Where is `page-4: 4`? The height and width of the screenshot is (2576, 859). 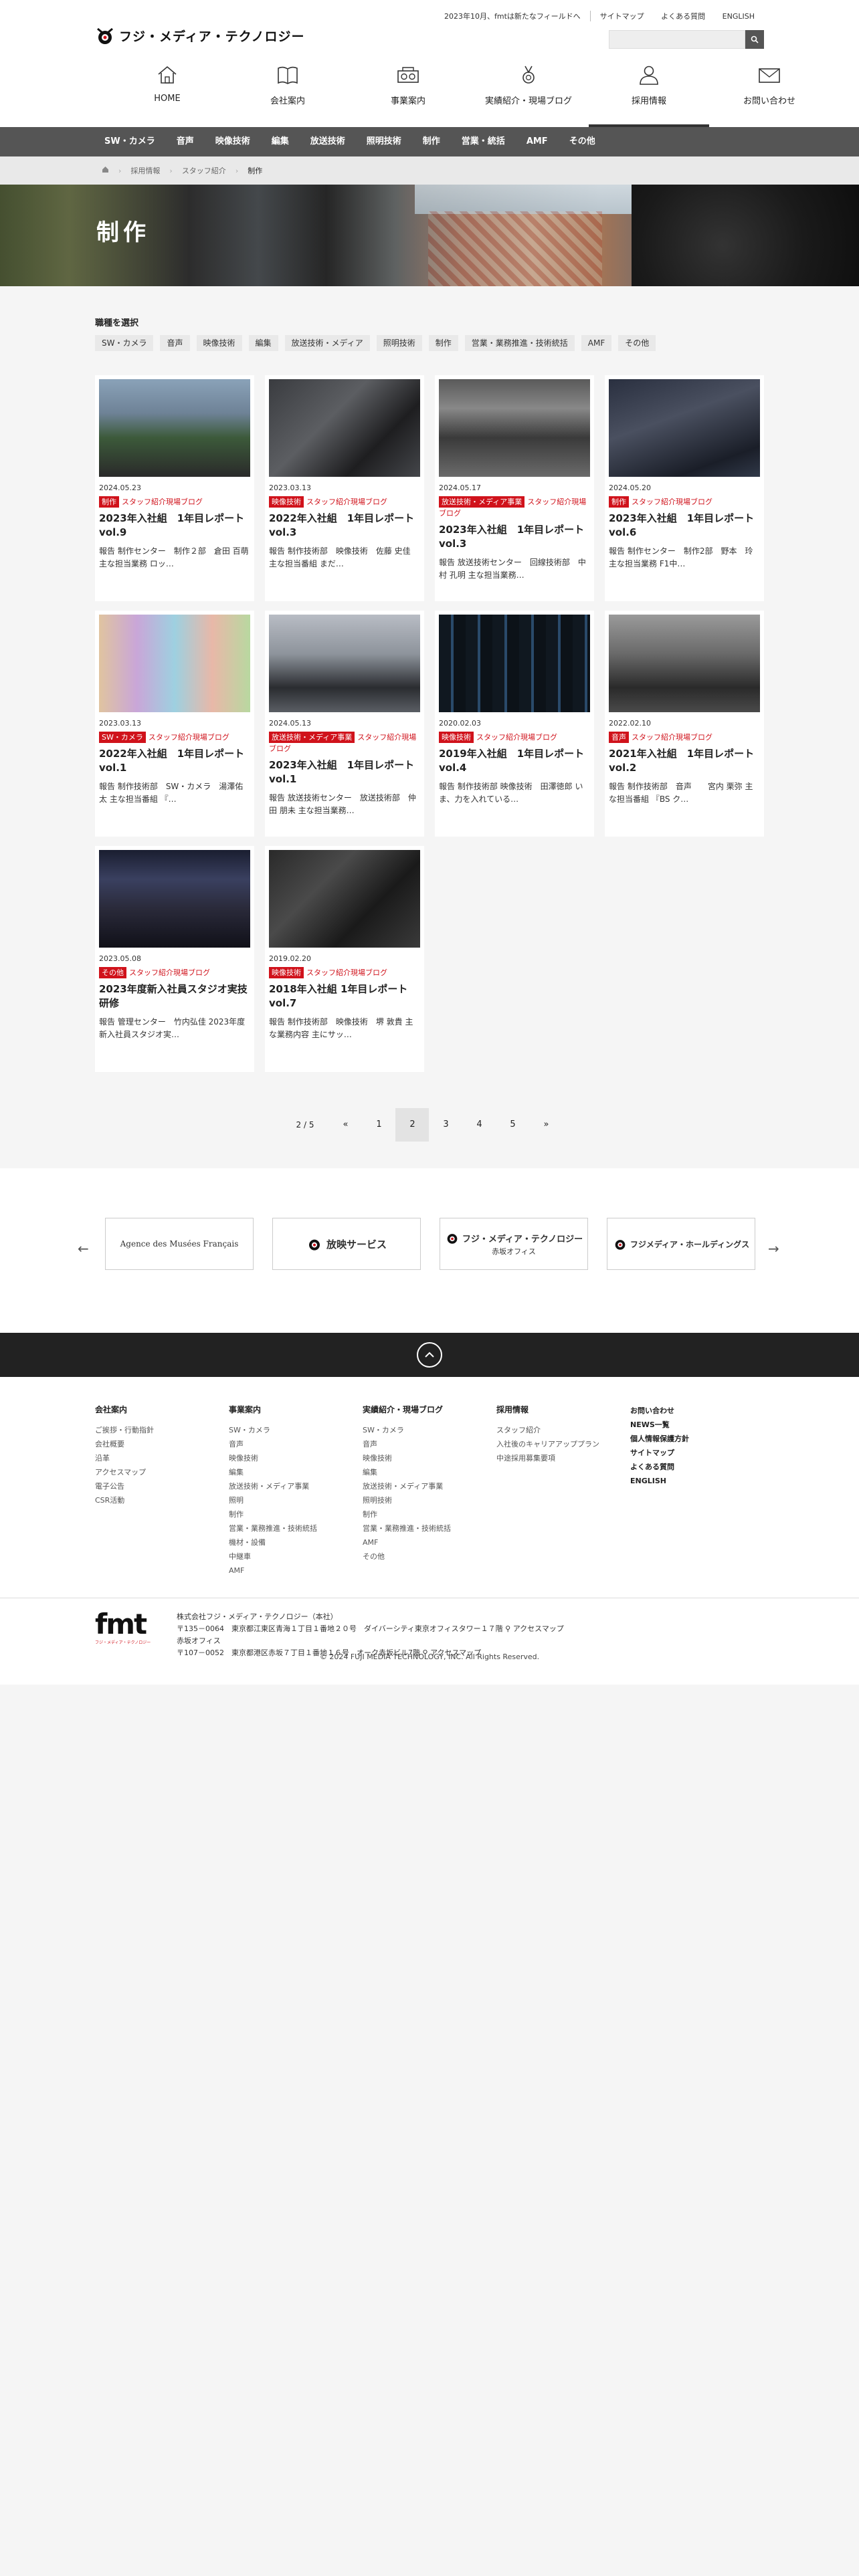 page-4: 4 is located at coordinates (479, 1125).